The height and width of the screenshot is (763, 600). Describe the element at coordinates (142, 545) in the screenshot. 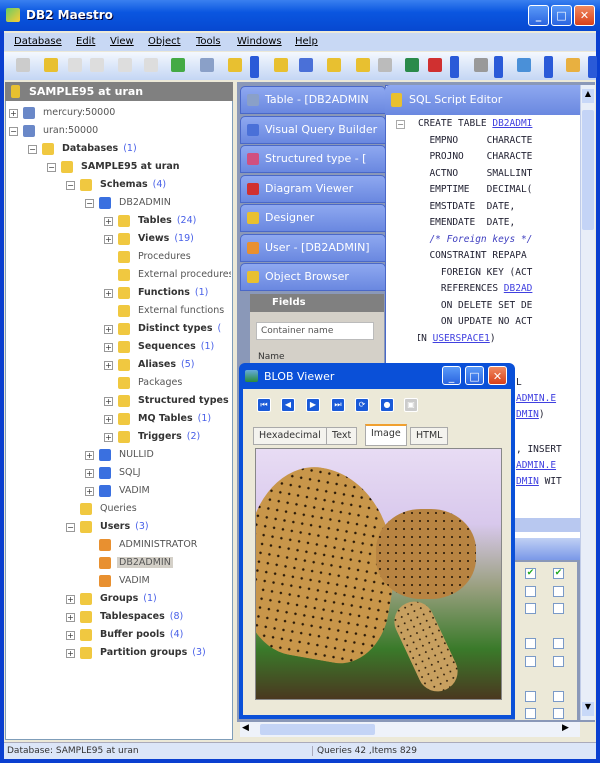

I see `tree-node: ADMINISTRATOR` at that location.